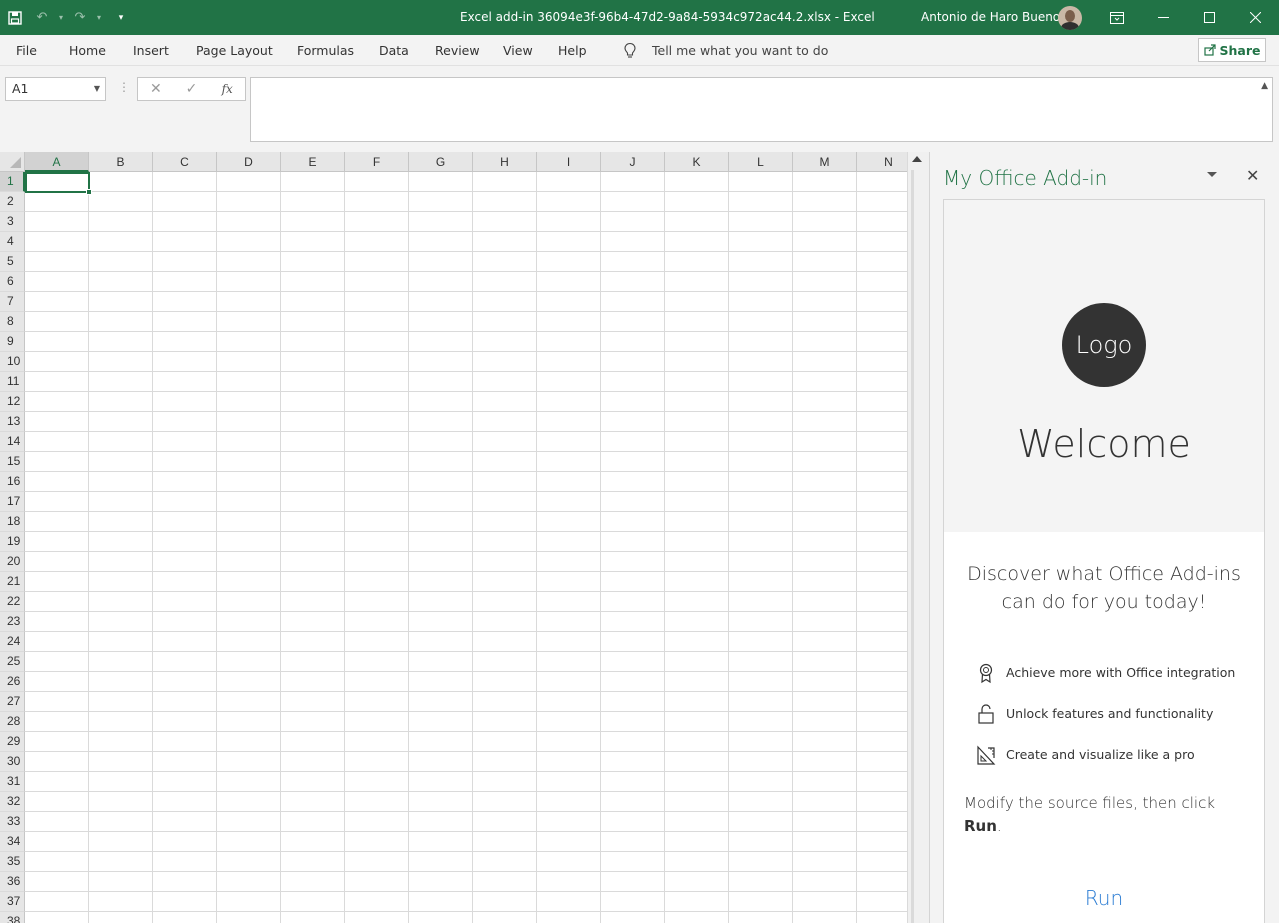  I want to click on row-header-7: 7, so click(12, 302).